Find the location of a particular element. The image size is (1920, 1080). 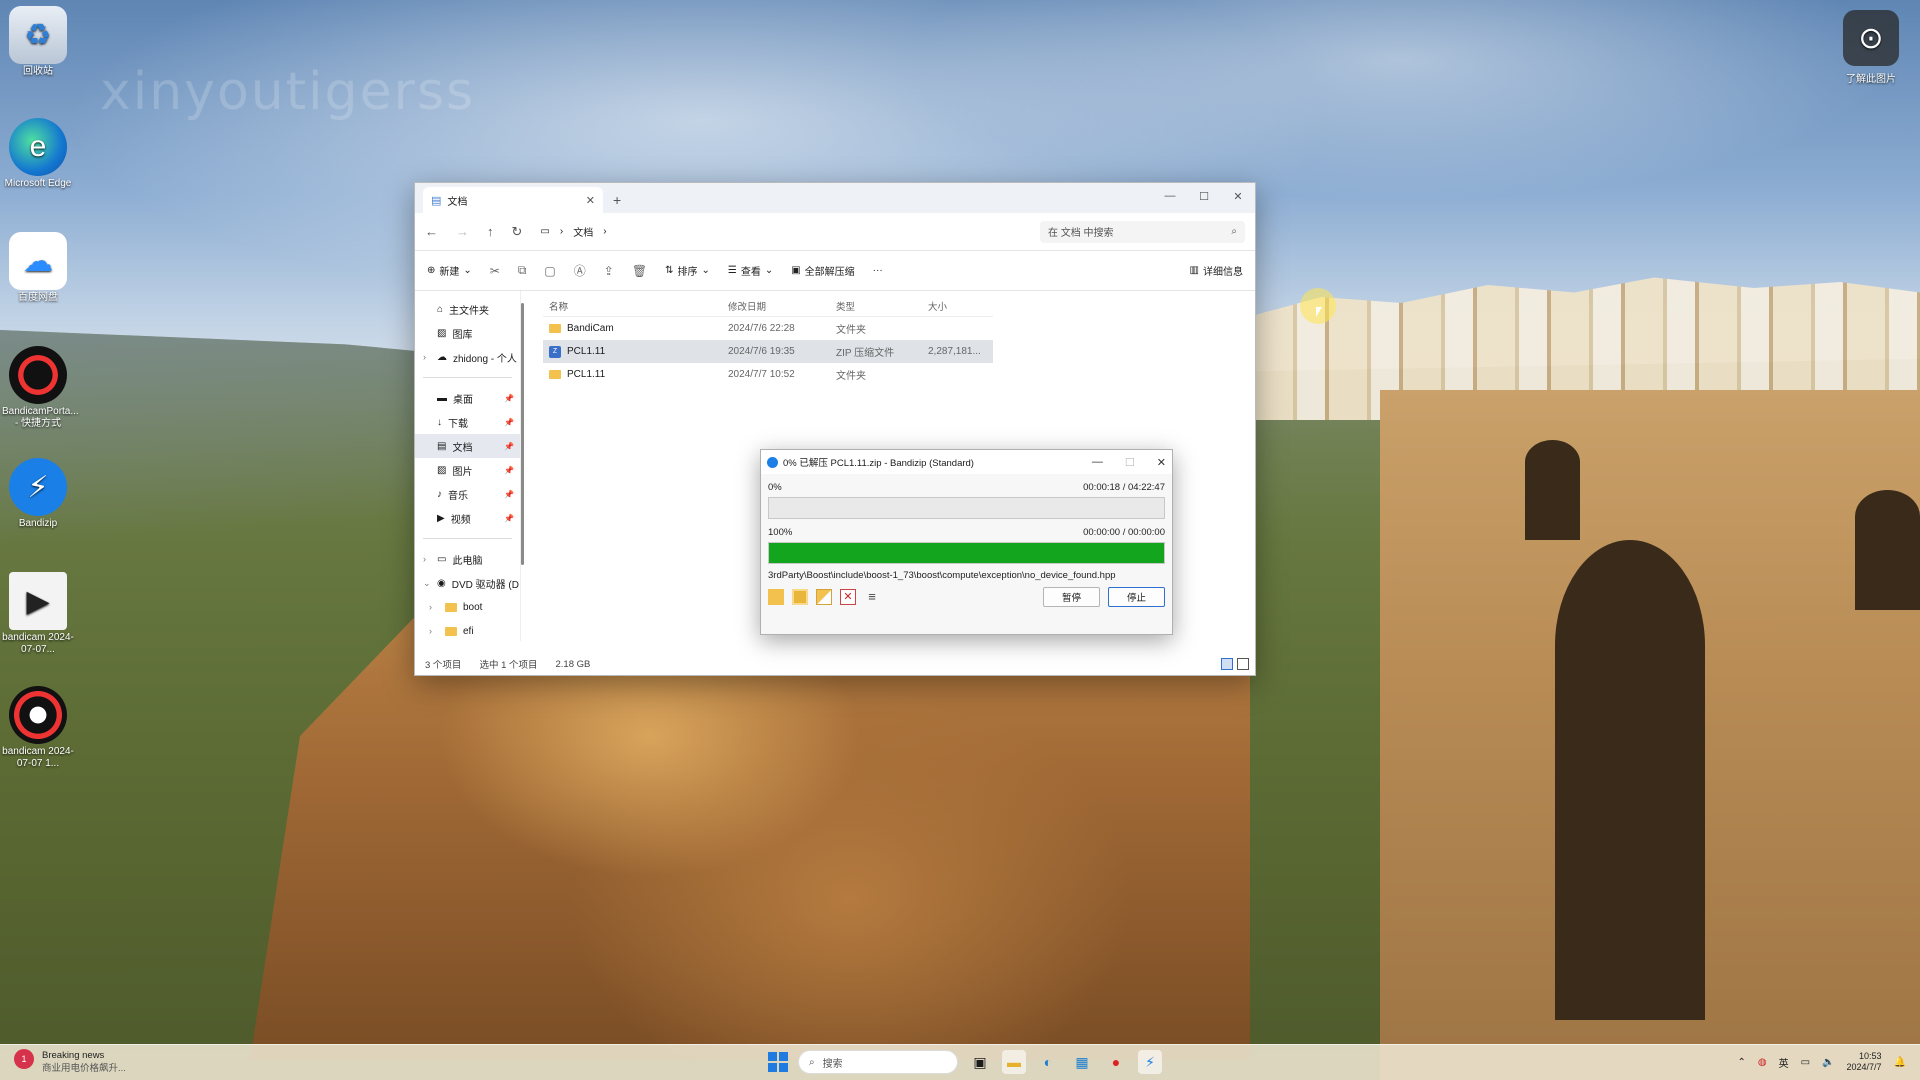

new-label: 新建 is located at coordinates (449, 272).